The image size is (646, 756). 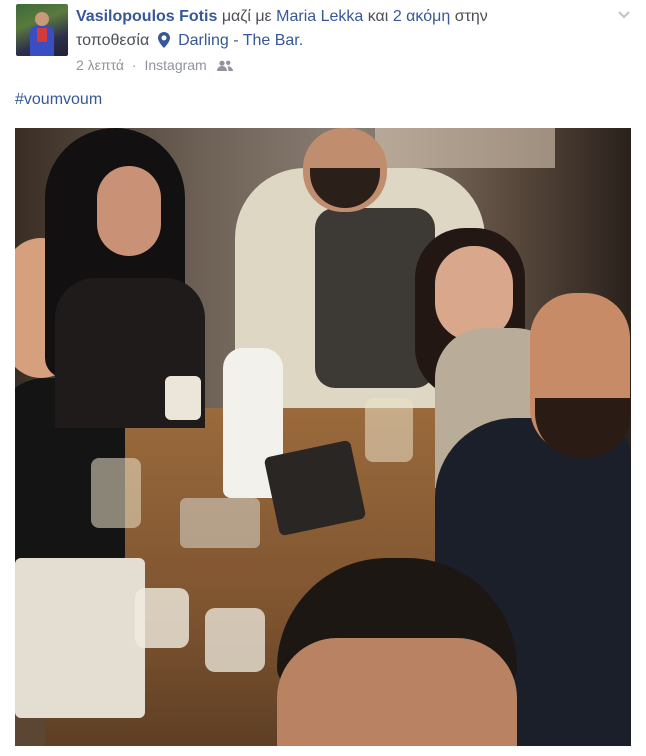 What do you see at coordinates (336, 42) in the screenshot?
I see `post-title-line-2: τοποθεσία Darling - The Bar.` at bounding box center [336, 42].